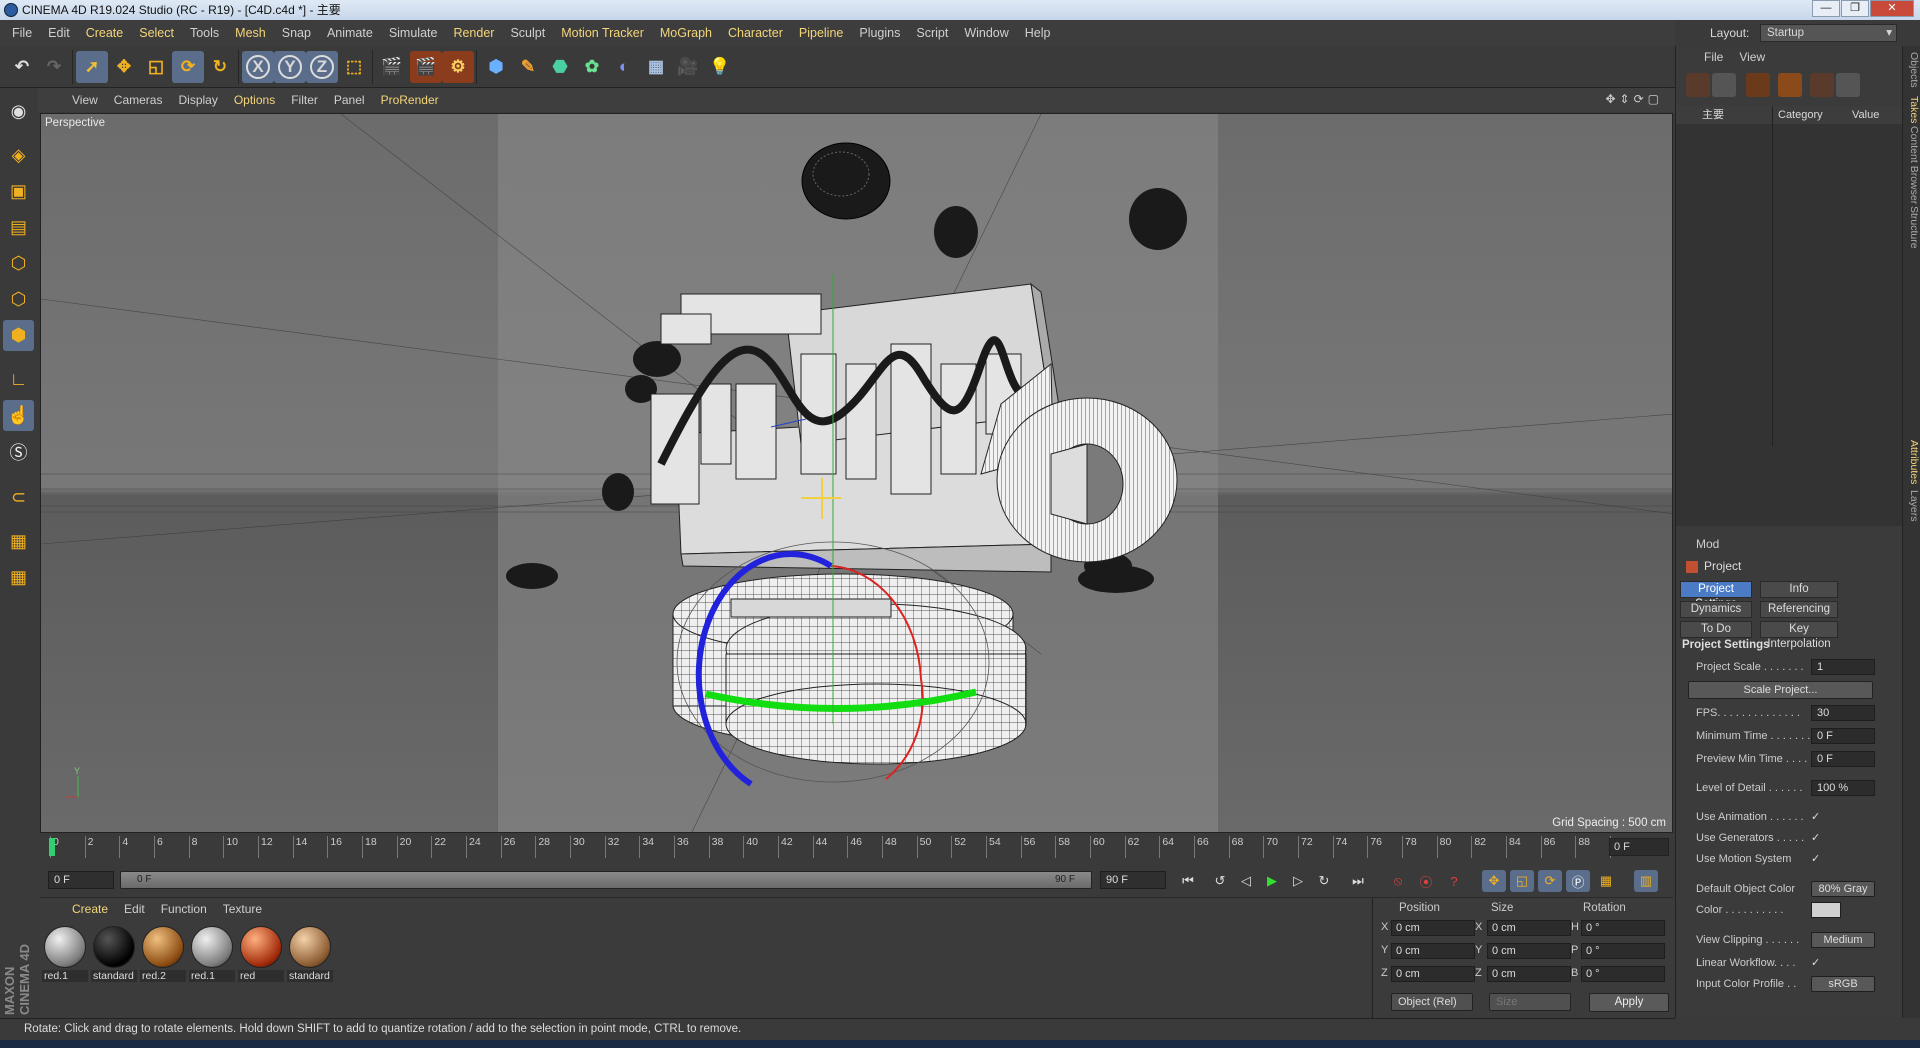 This screenshot has width=1920, height=1048. Describe the element at coordinates (1358, 881) in the screenshot. I see `go-to-end-icon: ⏭` at that location.